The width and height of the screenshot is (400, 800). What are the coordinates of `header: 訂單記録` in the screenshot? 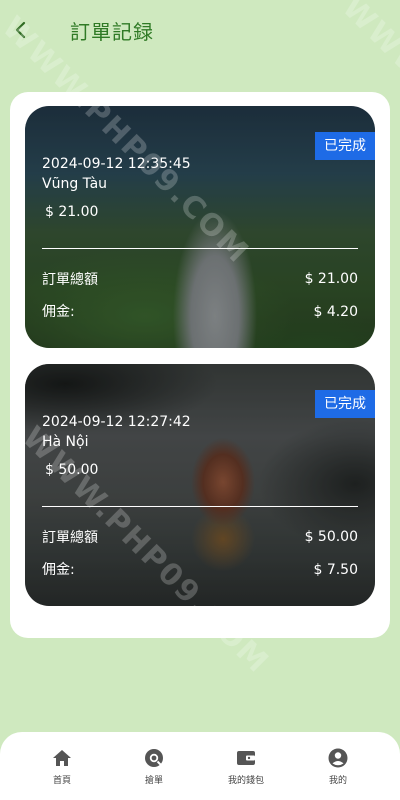 It's located at (200, 30).